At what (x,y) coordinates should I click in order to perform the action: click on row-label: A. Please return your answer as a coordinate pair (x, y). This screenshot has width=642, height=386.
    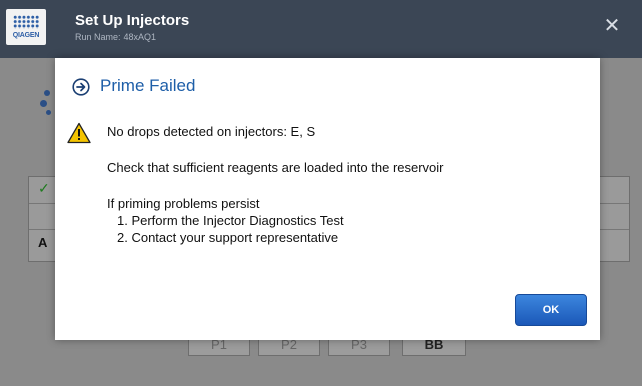
    Looking at the image, I should click on (43, 242).